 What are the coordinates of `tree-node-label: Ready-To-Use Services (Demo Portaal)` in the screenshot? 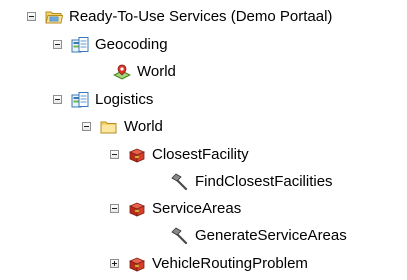 It's located at (201, 16).